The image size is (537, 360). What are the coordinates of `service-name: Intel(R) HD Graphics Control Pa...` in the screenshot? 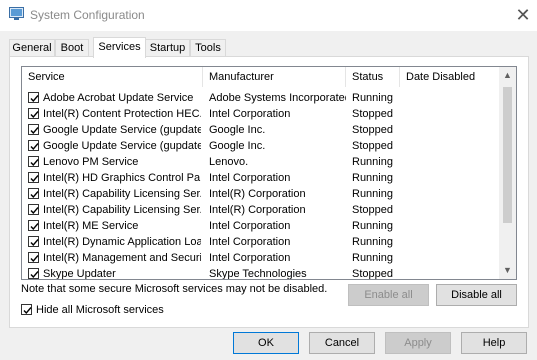 It's located at (122, 178).